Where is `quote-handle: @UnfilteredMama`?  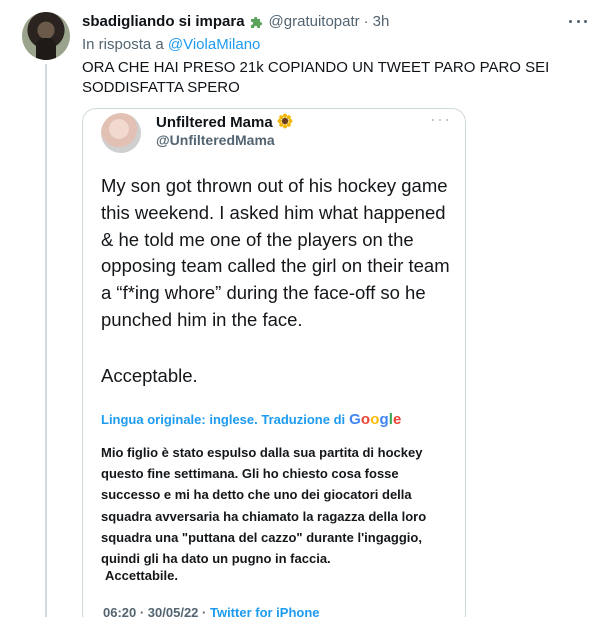
quote-handle: @UnfilteredMama is located at coordinates (215, 140).